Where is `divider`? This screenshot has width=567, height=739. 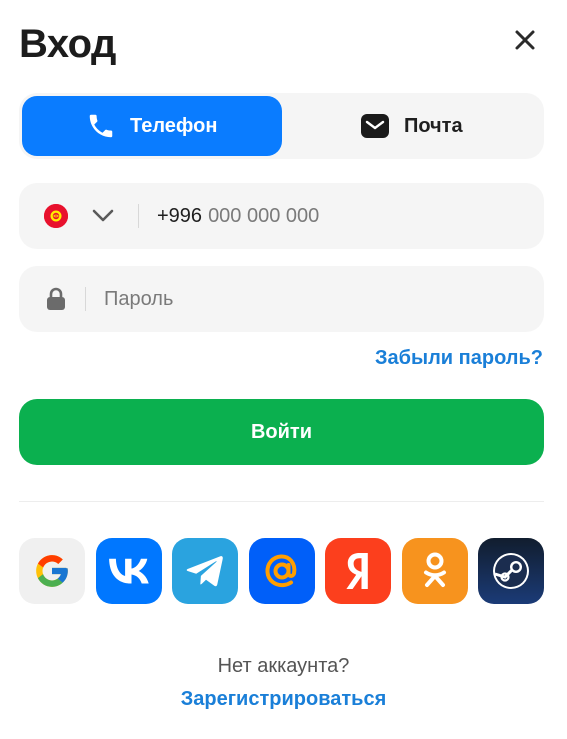
divider is located at coordinates (281, 501).